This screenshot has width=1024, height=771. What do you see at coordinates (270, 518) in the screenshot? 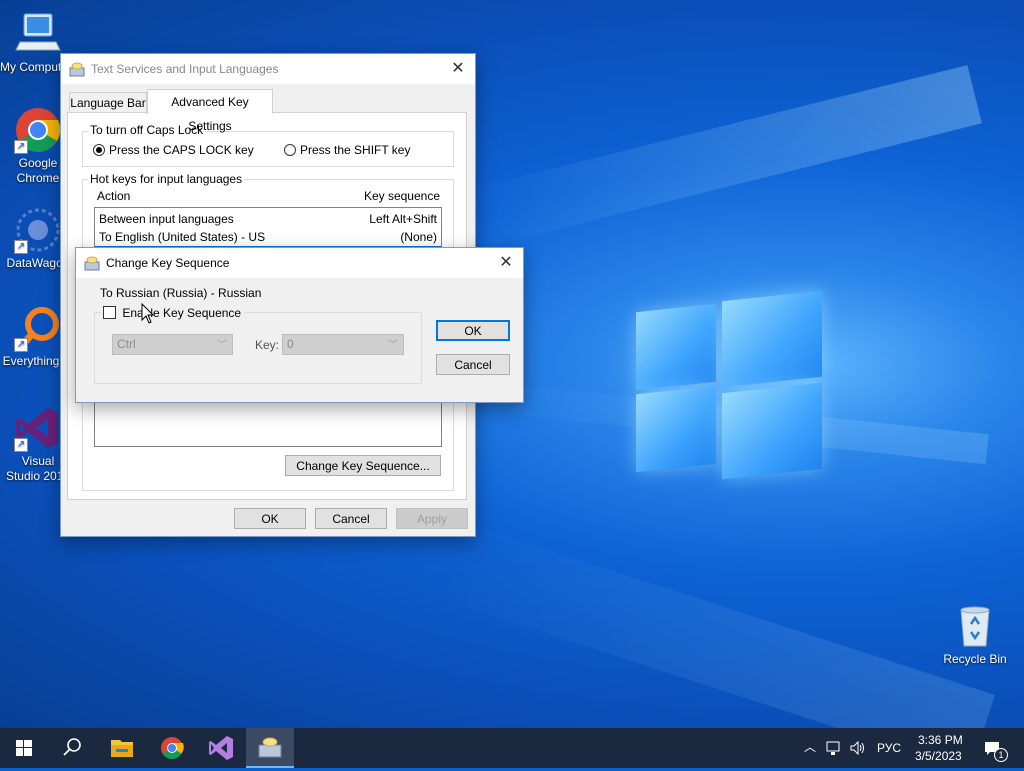
I see `ok-button: OK` at bounding box center [270, 518].